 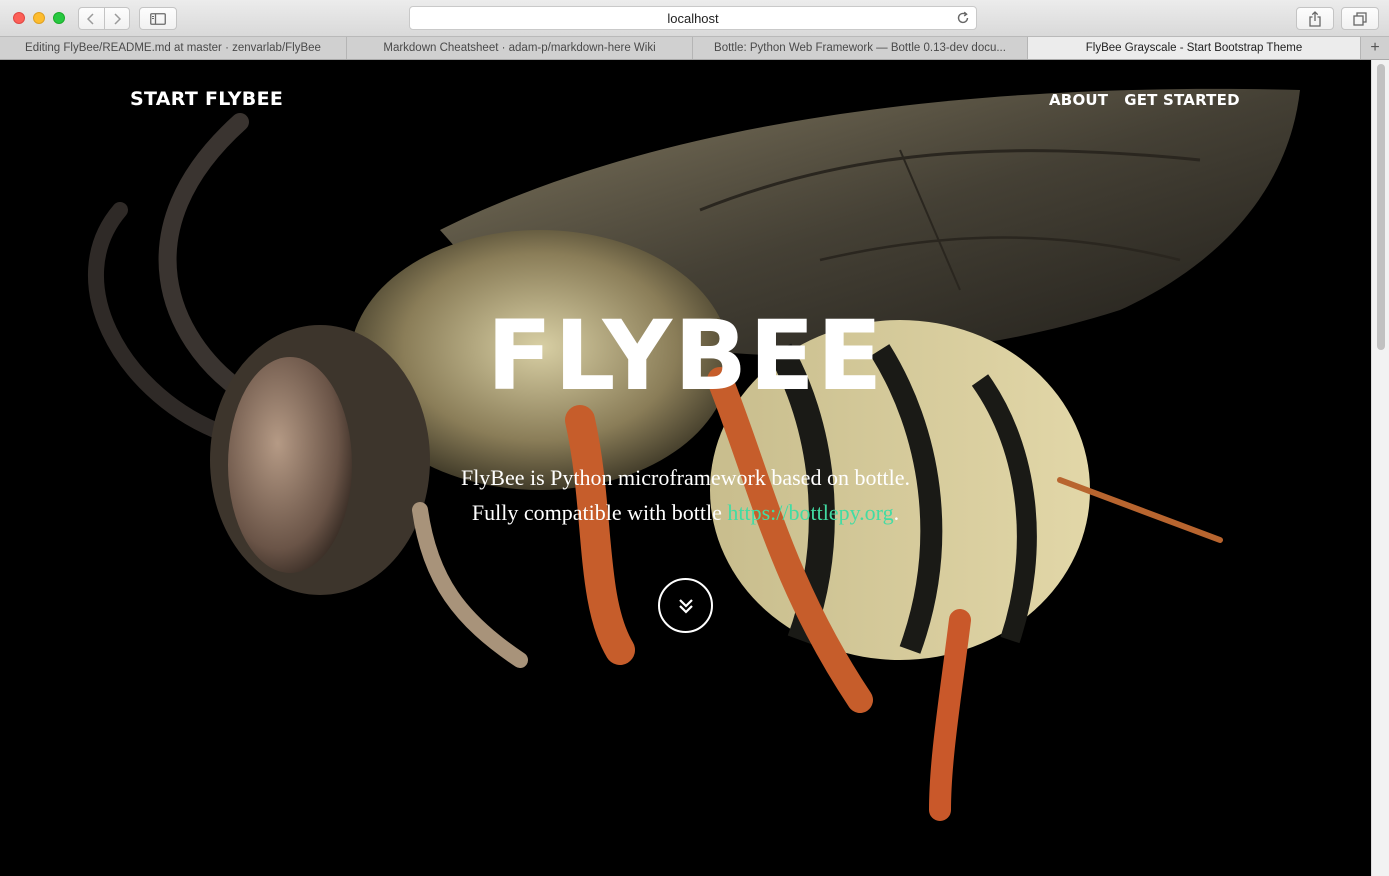 I want to click on address-bar: localhost, so click(x=693, y=18).